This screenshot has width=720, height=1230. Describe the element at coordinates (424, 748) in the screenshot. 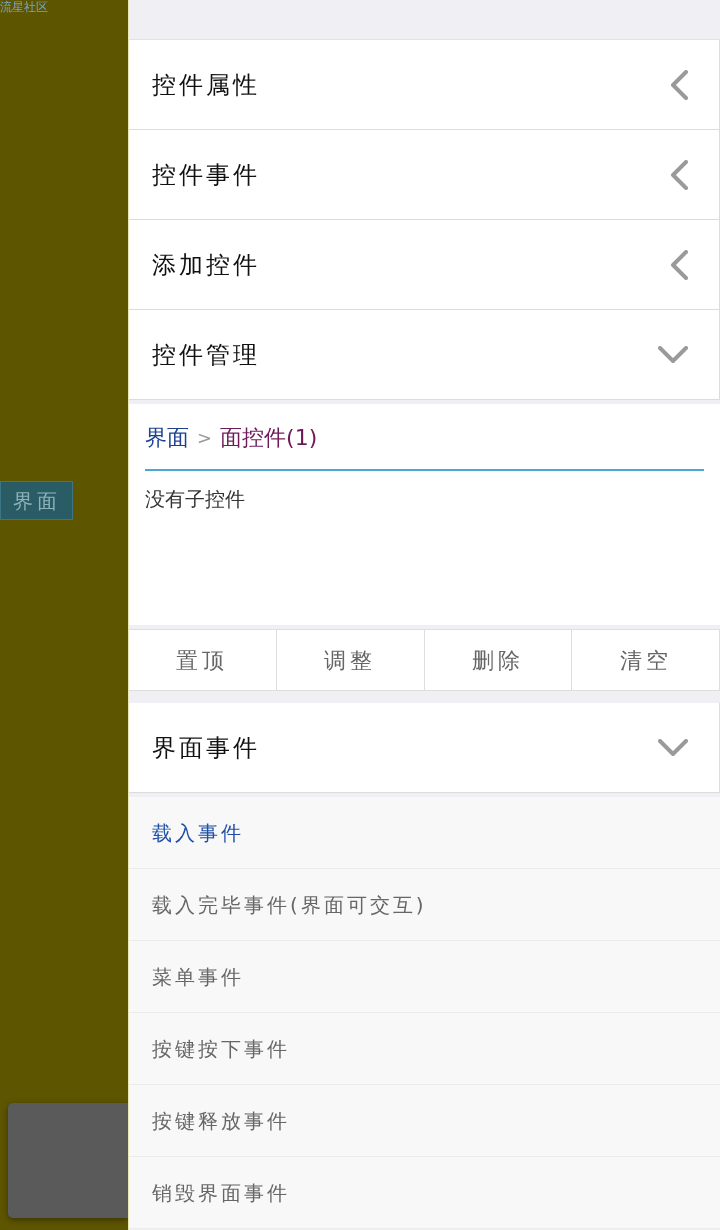

I see `section-header: 界面事件` at that location.